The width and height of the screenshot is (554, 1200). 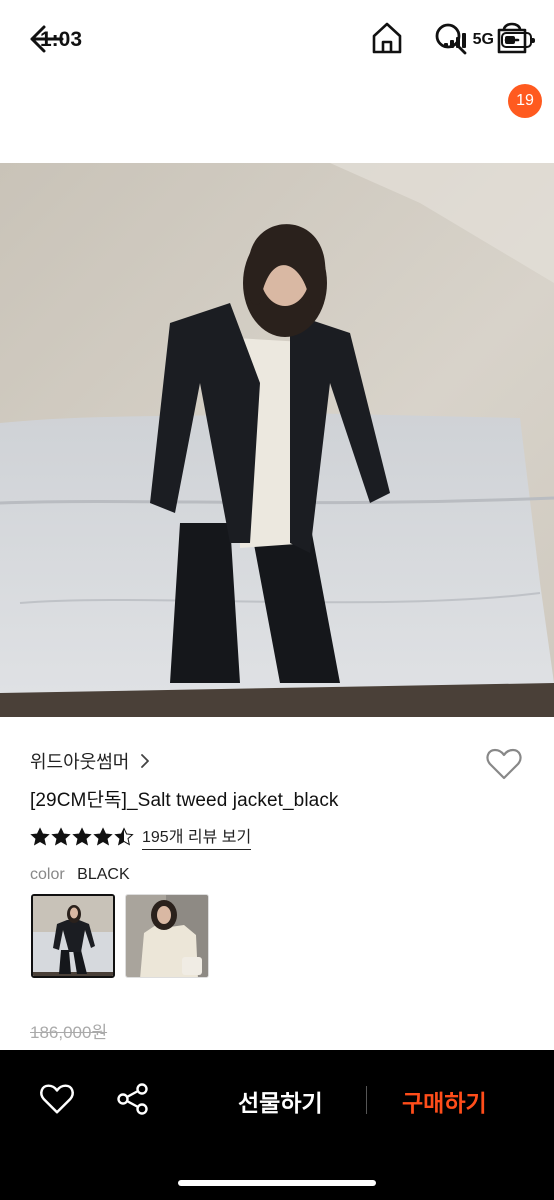 What do you see at coordinates (280, 1101) in the screenshot?
I see `gift-button: 선물하기` at bounding box center [280, 1101].